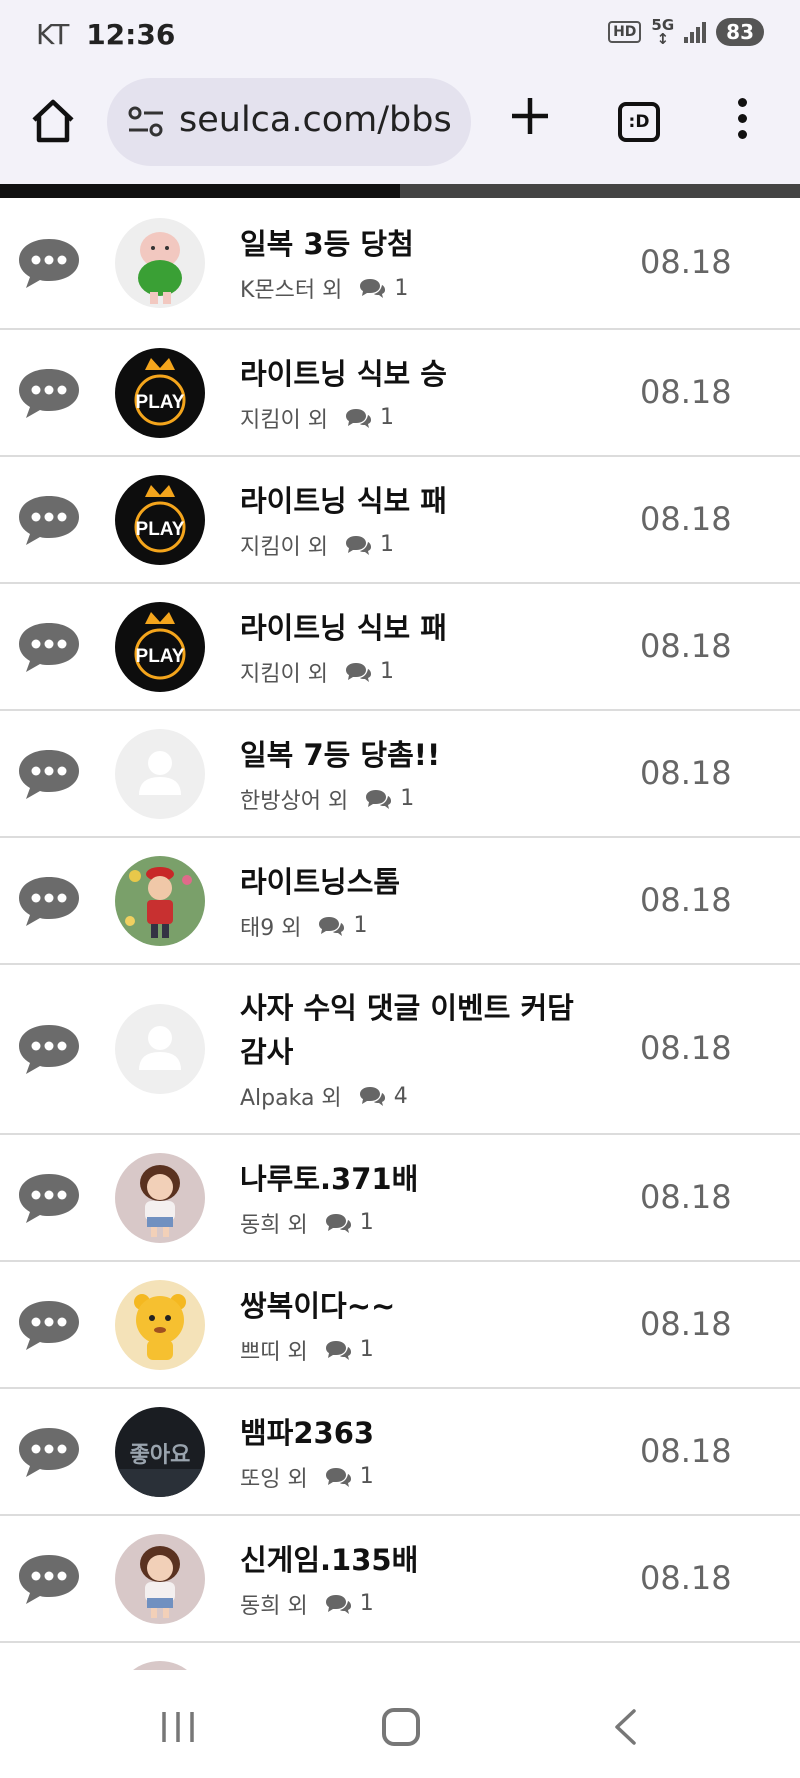 This screenshot has width=800, height=1778. I want to click on post-content: 라이트닝 식보 승지킴이 외 1, so click(425, 393).